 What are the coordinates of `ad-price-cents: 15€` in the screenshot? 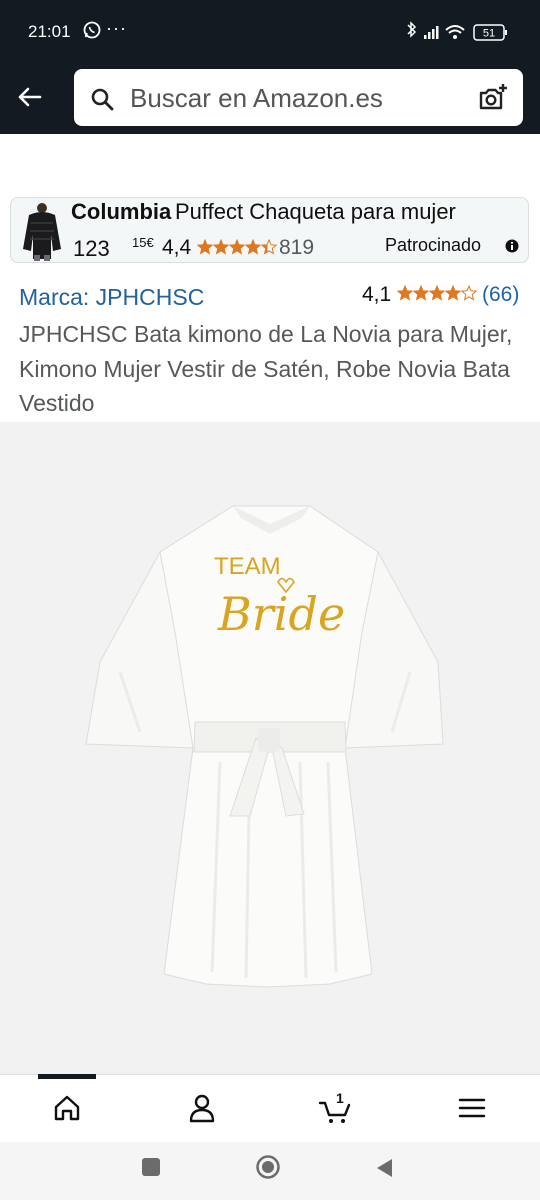 It's located at (143, 242).